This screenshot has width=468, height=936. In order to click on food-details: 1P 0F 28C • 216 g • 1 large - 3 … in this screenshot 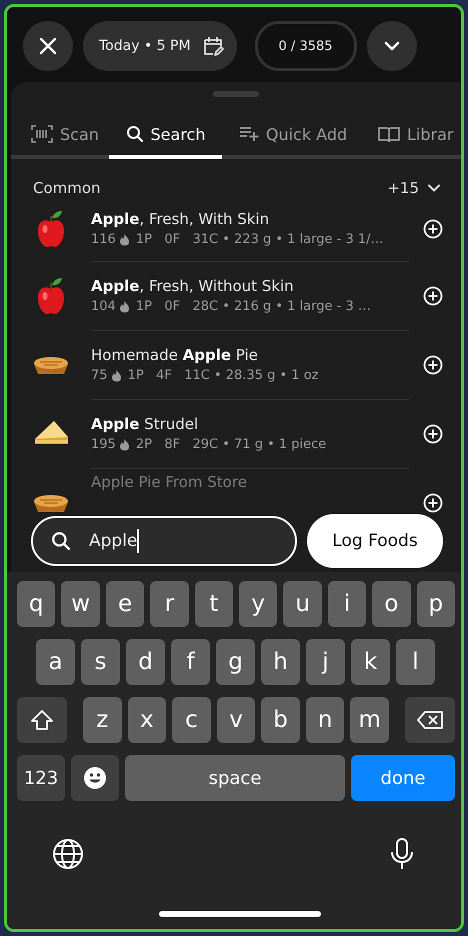, I will do `click(253, 306)`.